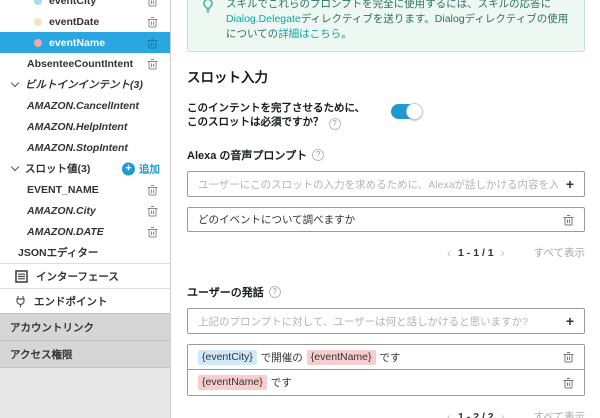 The width and height of the screenshot is (600, 418). What do you see at coordinates (386, 413) in the screenshot?
I see `utterance-pagination: ‹ 1 - 2 / 2 › すべて表示` at bounding box center [386, 413].